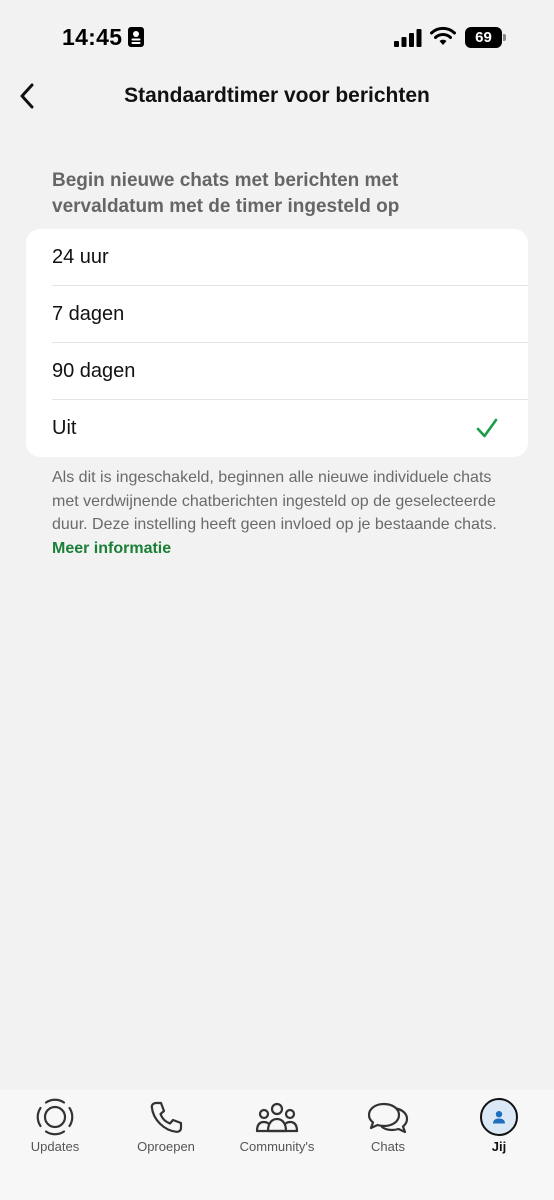 The image size is (554, 1200). Describe the element at coordinates (277, 428) in the screenshot. I see `option-uit: Uit` at that location.